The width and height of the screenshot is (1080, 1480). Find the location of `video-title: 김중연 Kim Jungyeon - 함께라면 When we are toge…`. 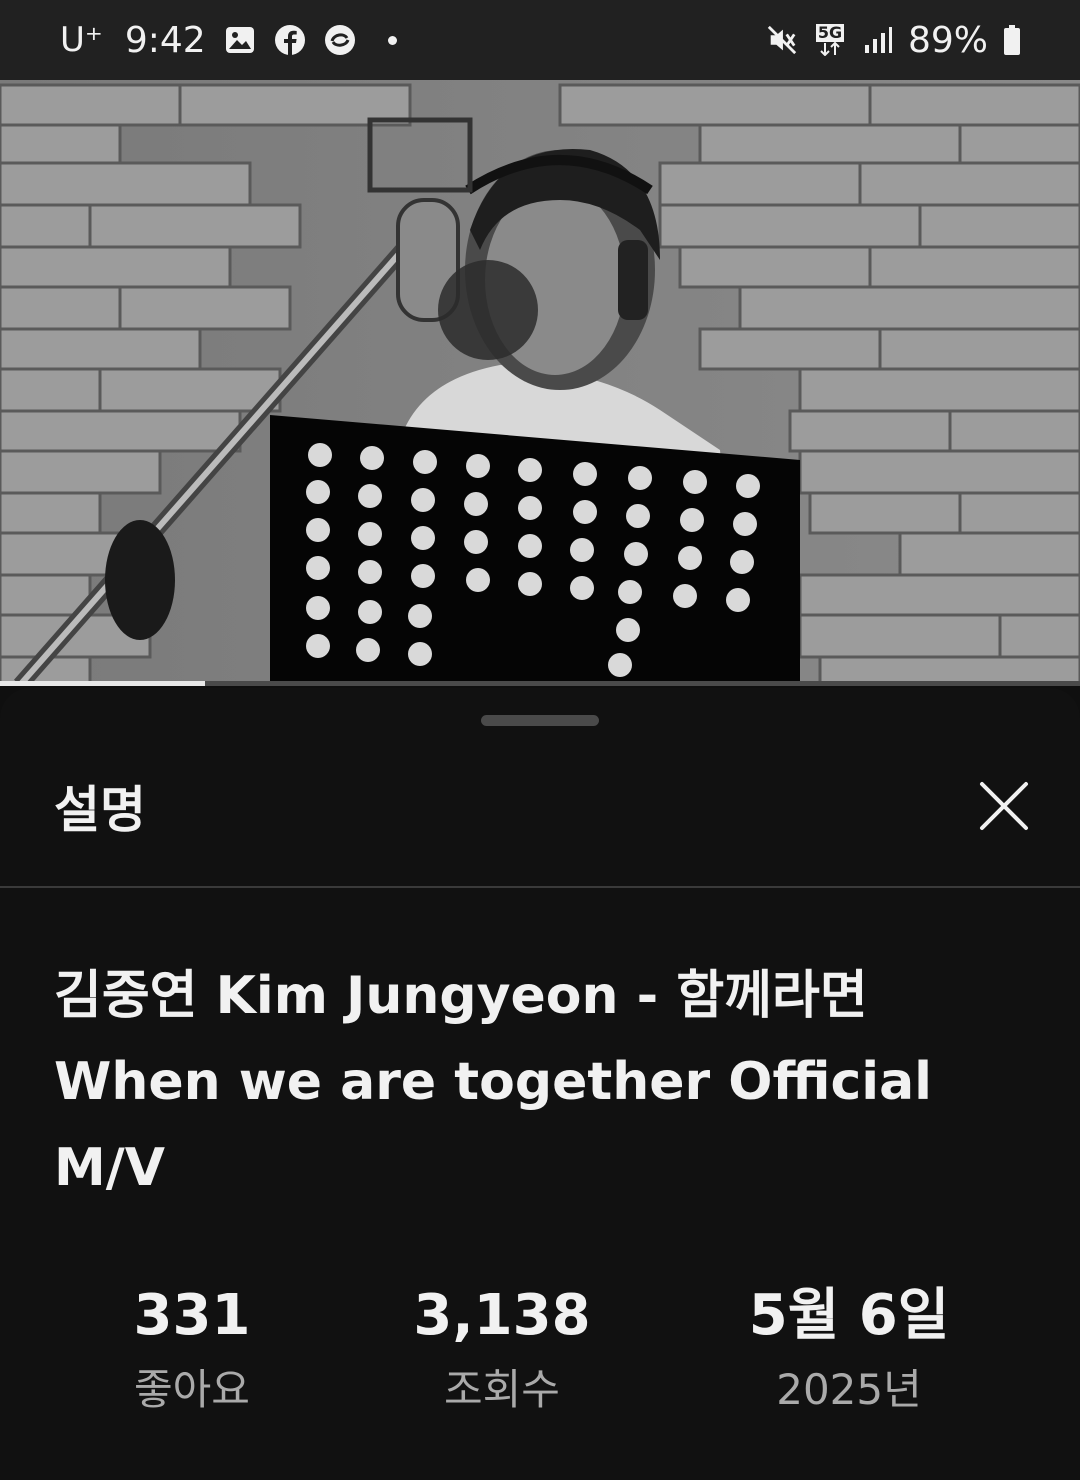

video-title: 김중연 Kim Jungyeon - 함께라면 When we are toge… is located at coordinates (493, 1082).